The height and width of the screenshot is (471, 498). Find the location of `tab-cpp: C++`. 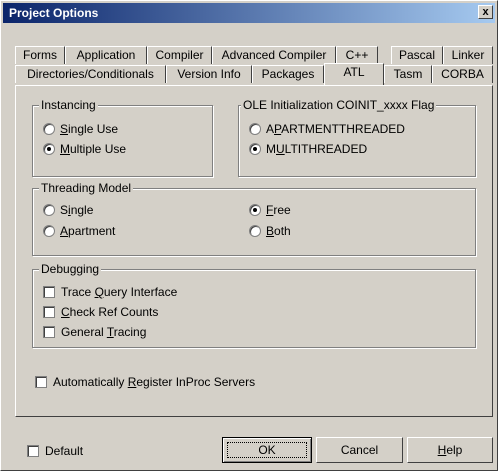

tab-cpp: C++ is located at coordinates (357, 55).